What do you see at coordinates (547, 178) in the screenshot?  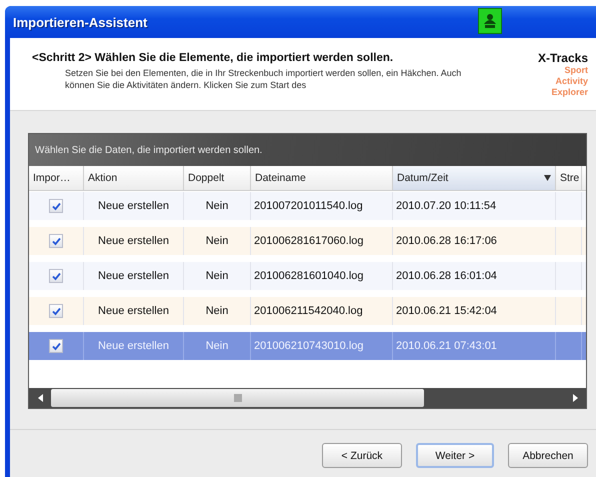 I see `sort-descending-icon` at bounding box center [547, 178].